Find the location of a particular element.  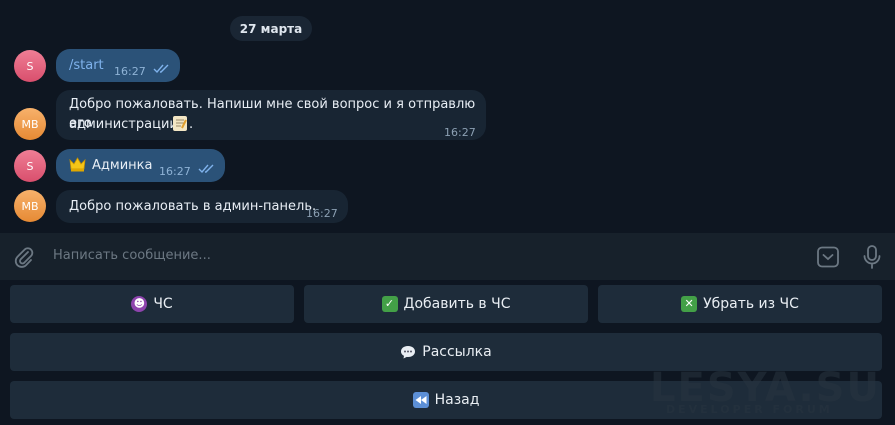

keyboard-button-back: Назад is located at coordinates (446, 400).